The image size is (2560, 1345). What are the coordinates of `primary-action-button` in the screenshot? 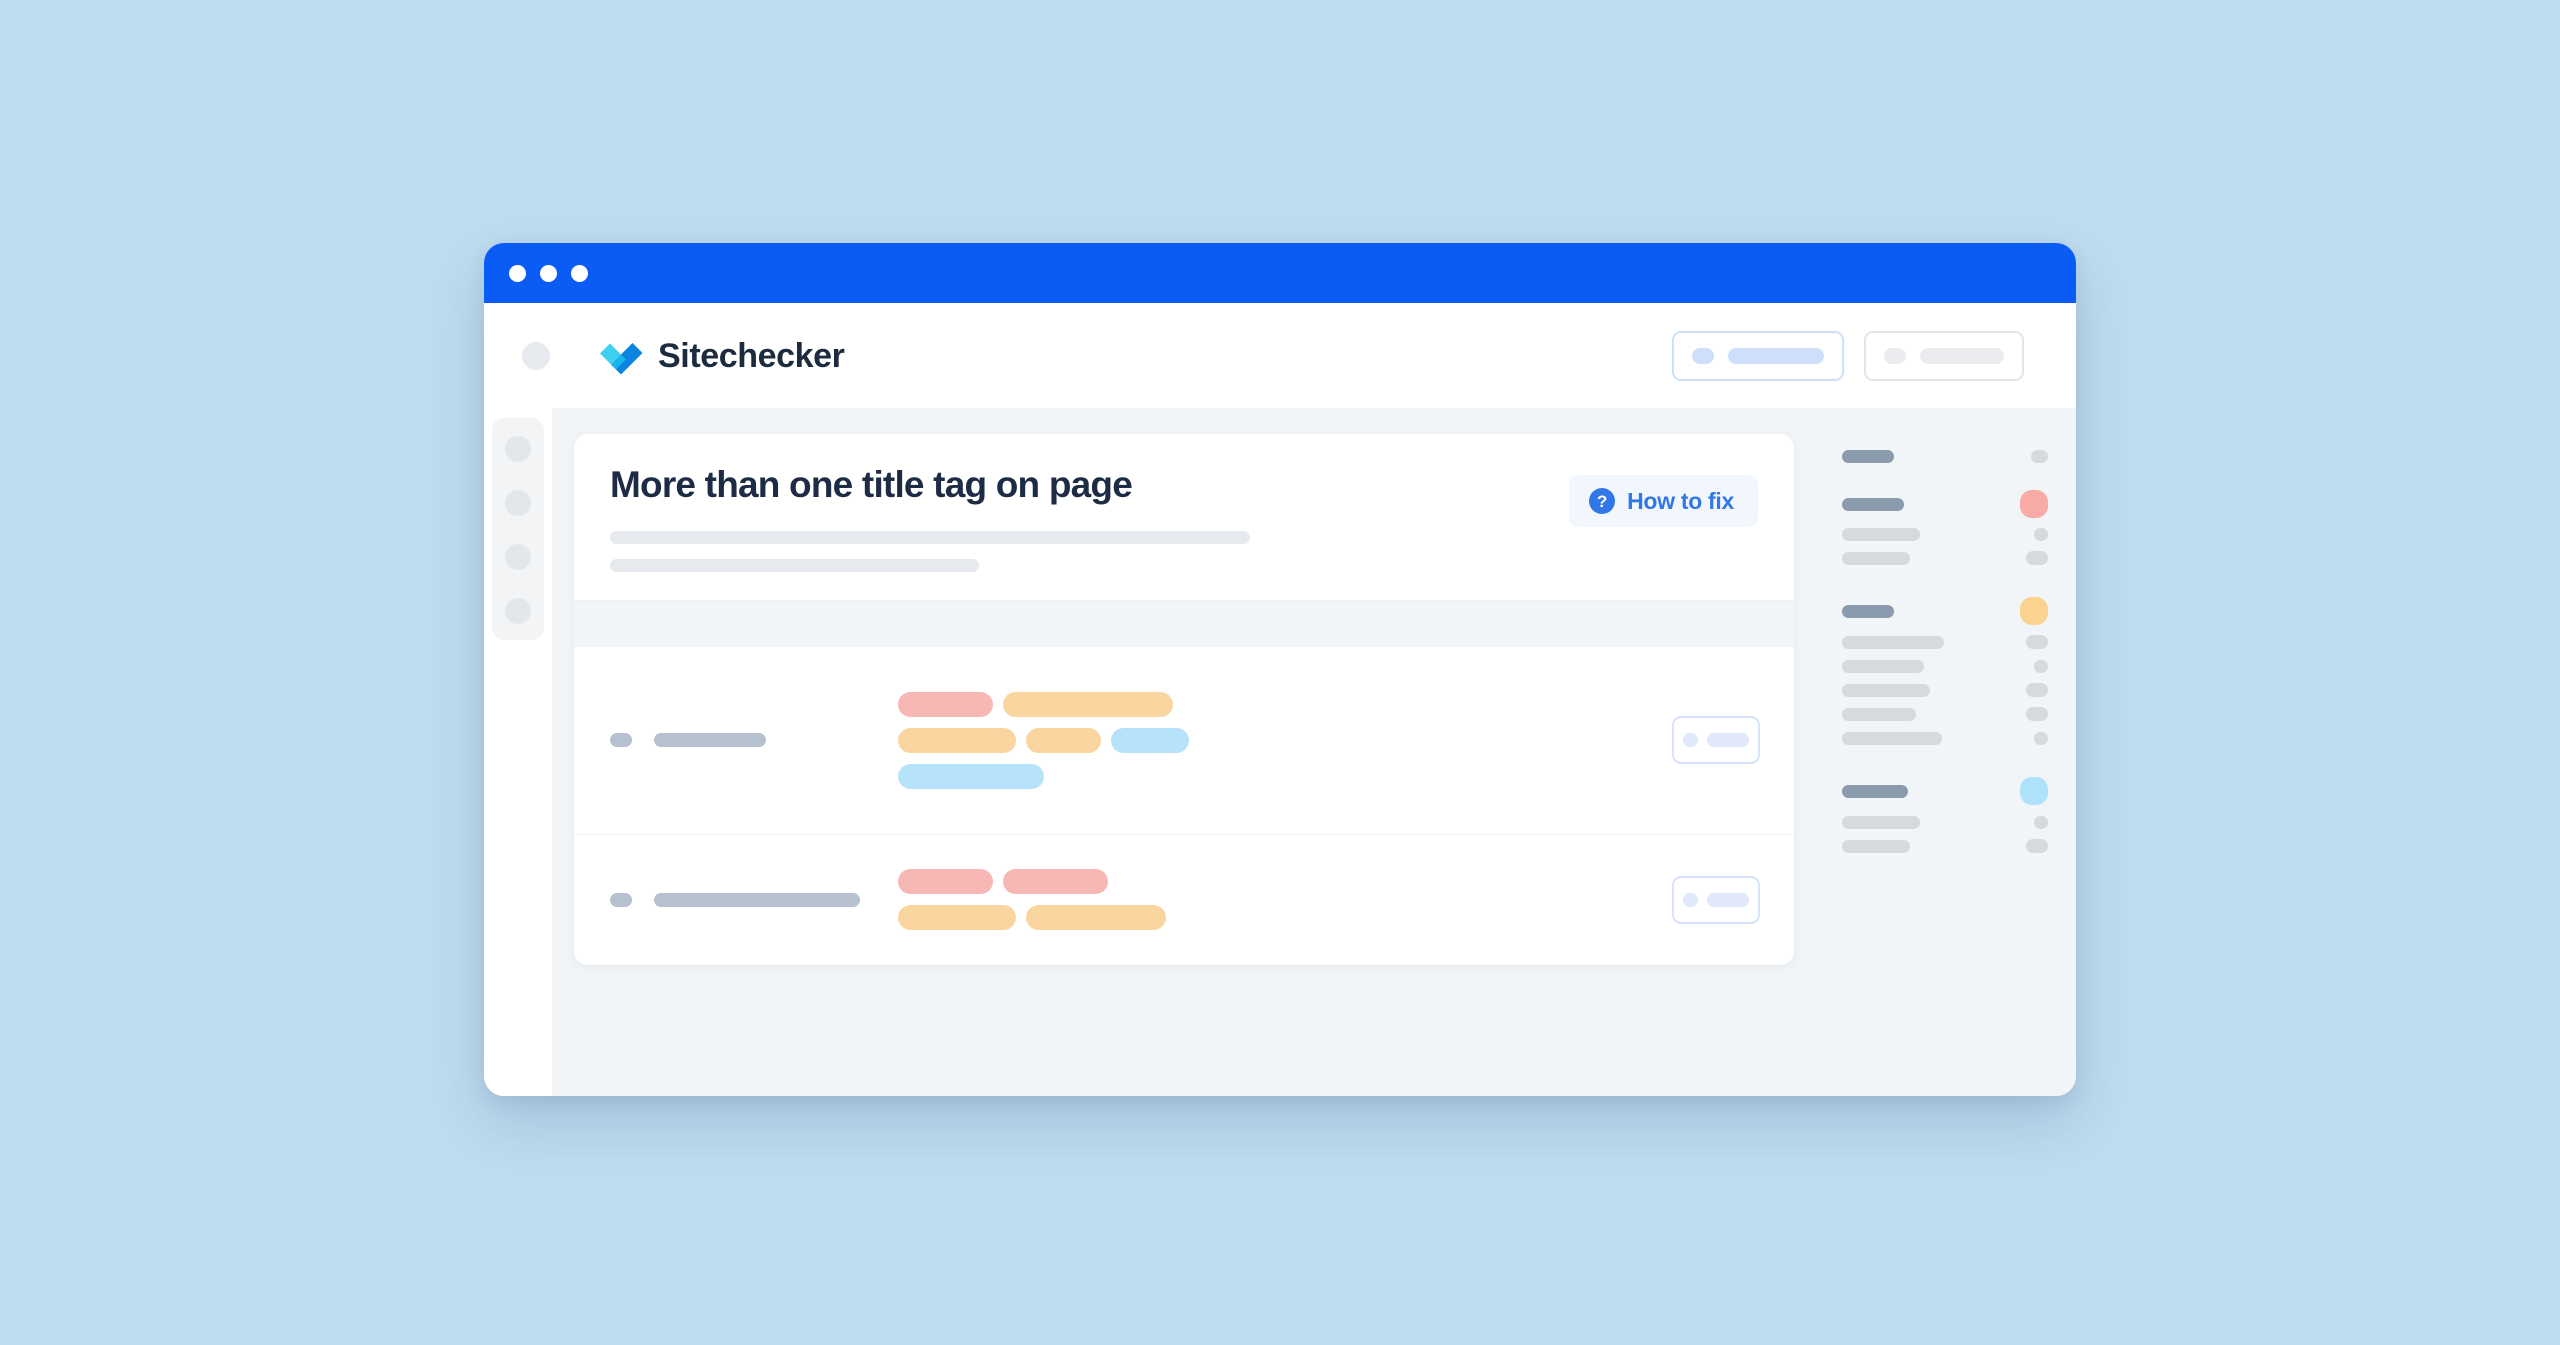 It's located at (1758, 355).